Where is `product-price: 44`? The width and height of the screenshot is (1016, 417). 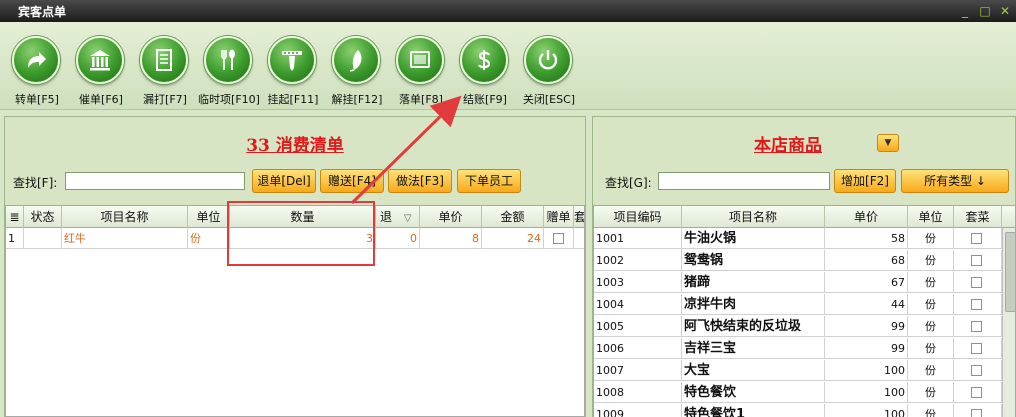 product-price: 44 is located at coordinates (866, 304).